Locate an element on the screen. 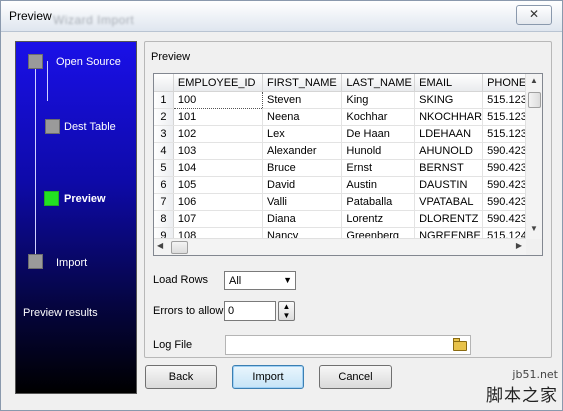 The width and height of the screenshot is (563, 411). watermark-text: 脚本之家 is located at coordinates (522, 396).